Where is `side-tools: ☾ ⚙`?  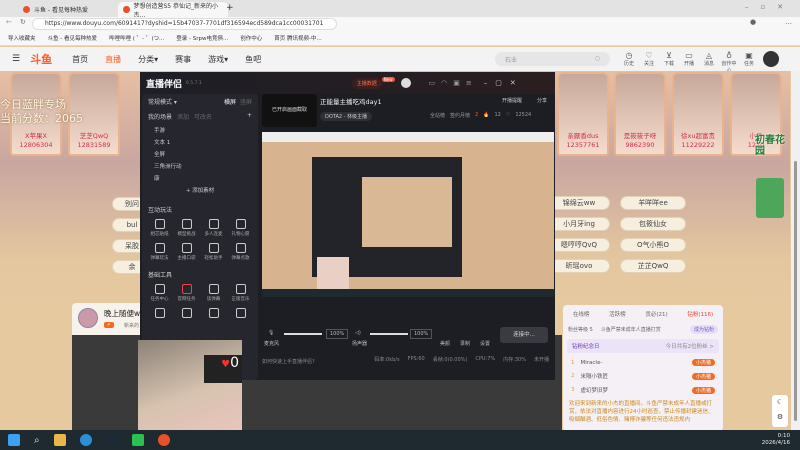
side-tools: ☾ ⚙ is located at coordinates (780, 411).